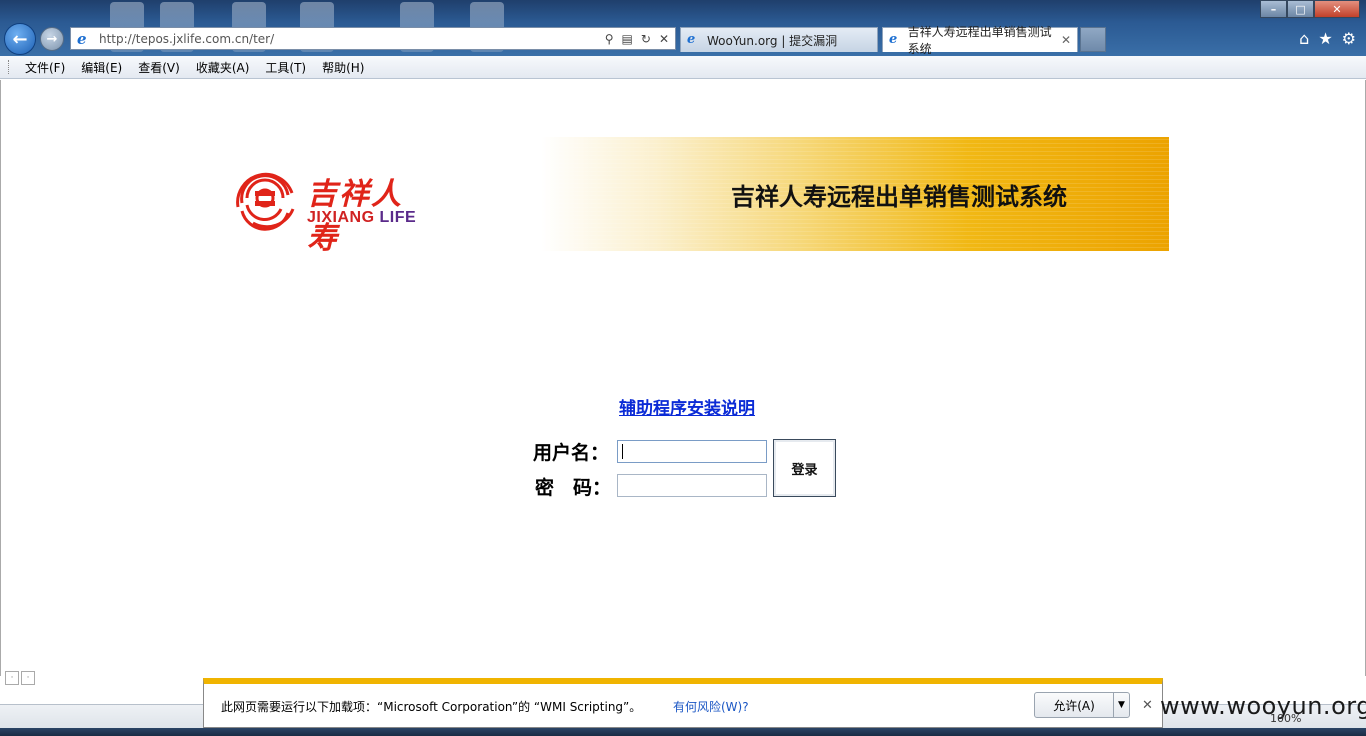 The width and height of the screenshot is (1366, 736). Describe the element at coordinates (45, 67) in the screenshot. I see `menu-file: 文件(F)` at that location.